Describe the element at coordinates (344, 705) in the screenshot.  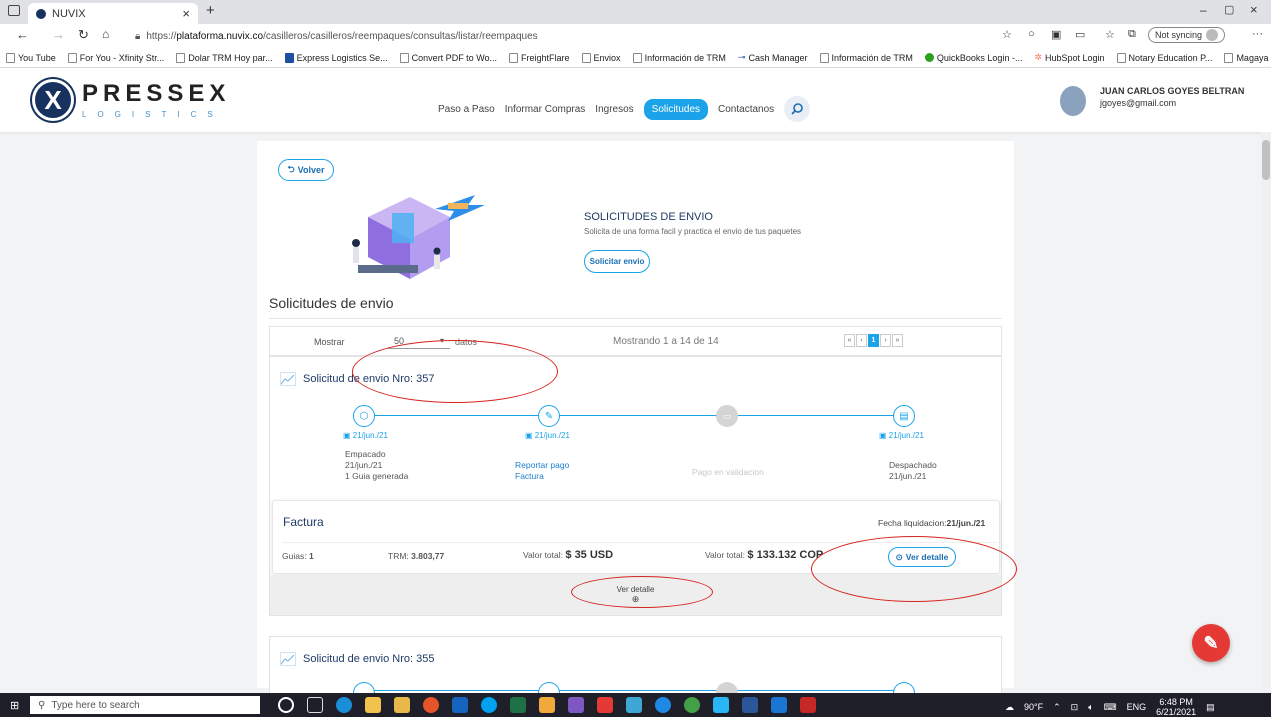
I see `edge-icon` at that location.